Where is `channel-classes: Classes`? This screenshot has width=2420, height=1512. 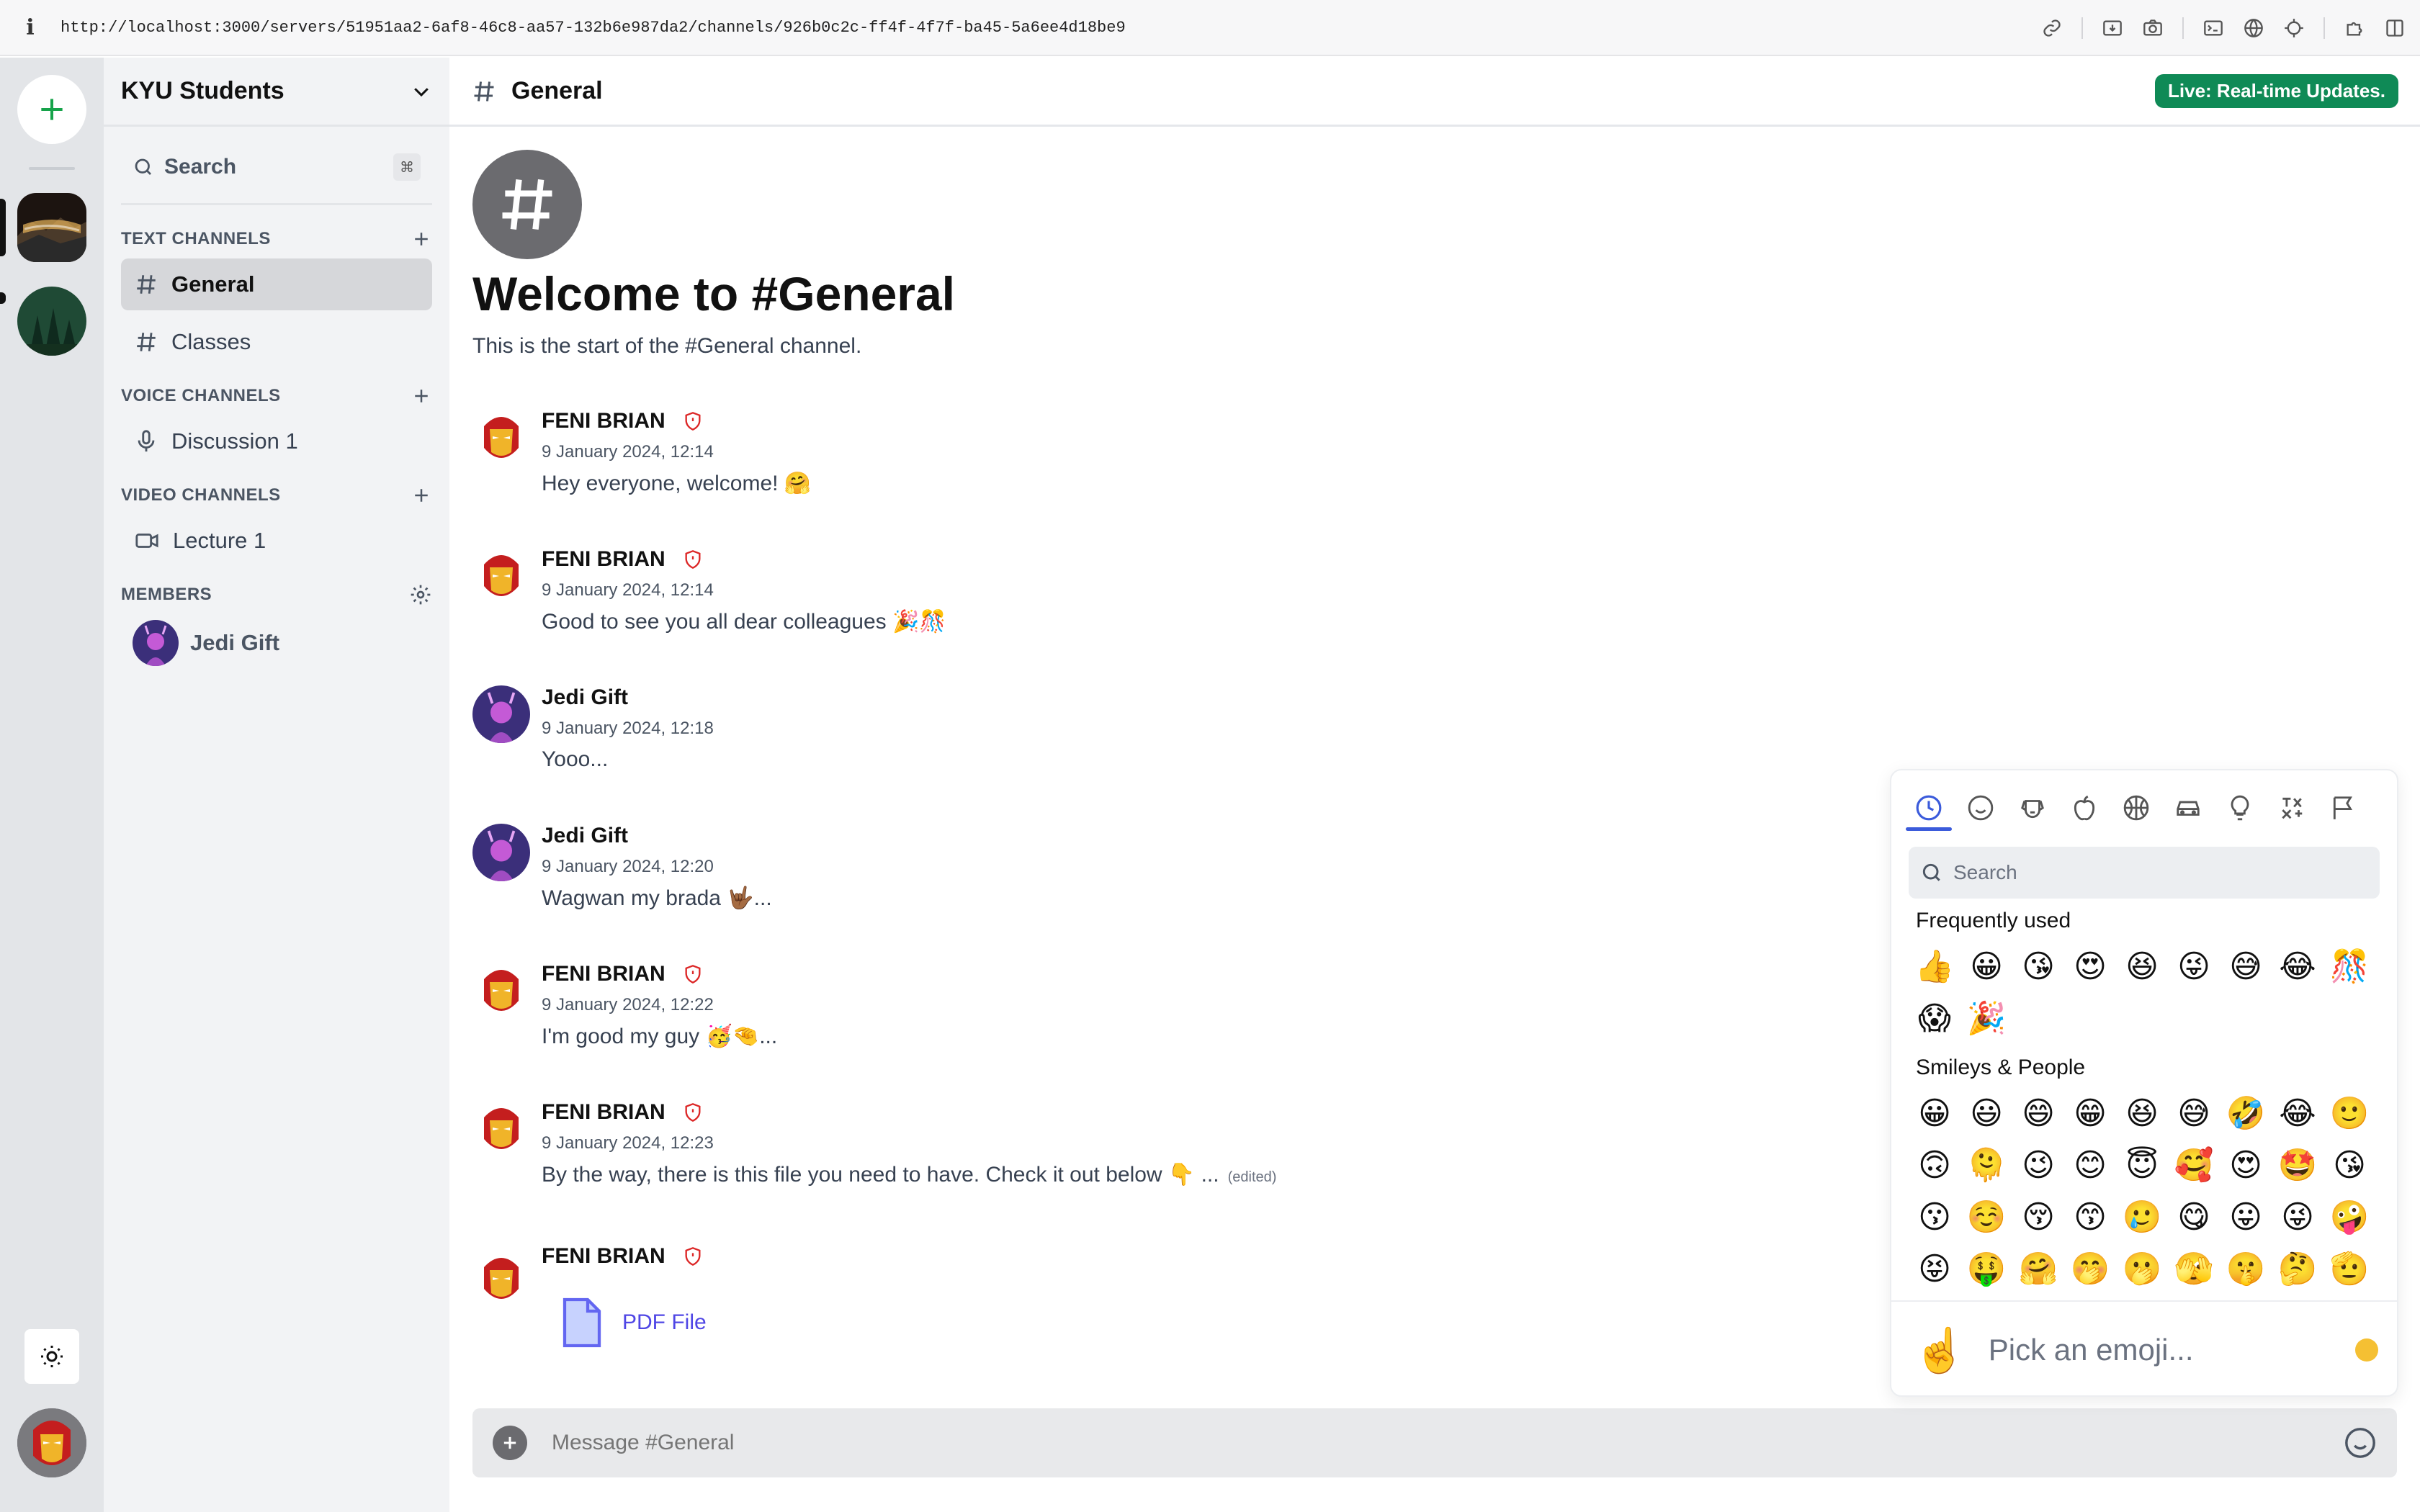
channel-classes: Classes is located at coordinates (276, 342).